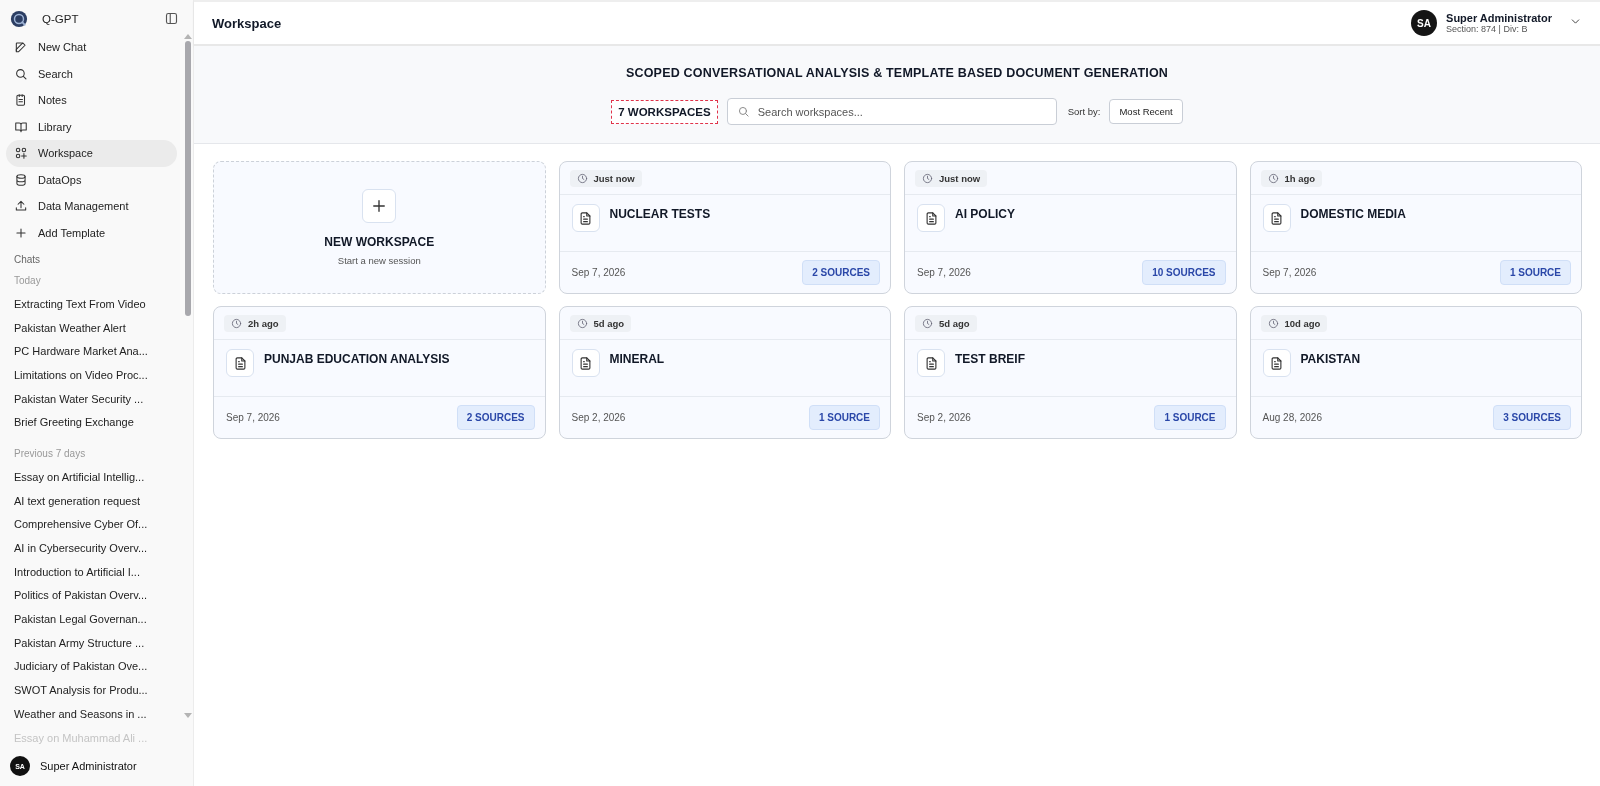 The width and height of the screenshot is (1600, 786). Describe the element at coordinates (91, 100) in the screenshot. I see `nav-item: Notes` at that location.